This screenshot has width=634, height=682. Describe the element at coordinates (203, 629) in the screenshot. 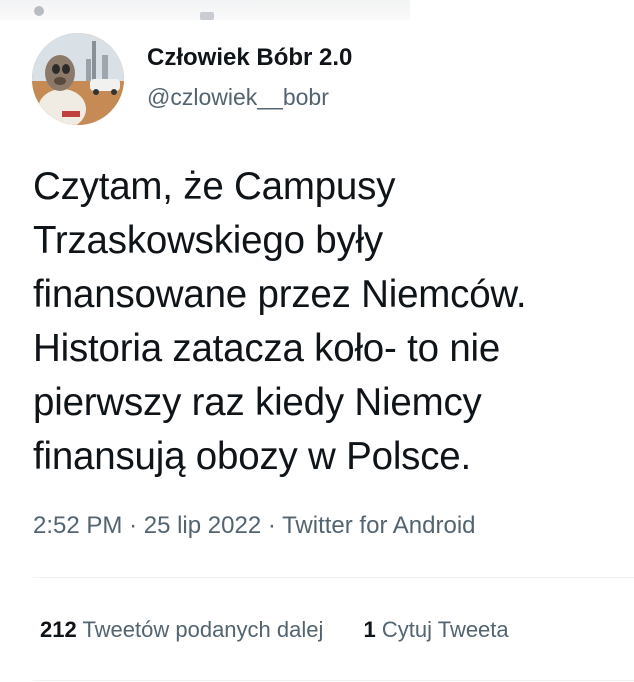

I see `retweet-label: Tweetów podanych dalej` at that location.